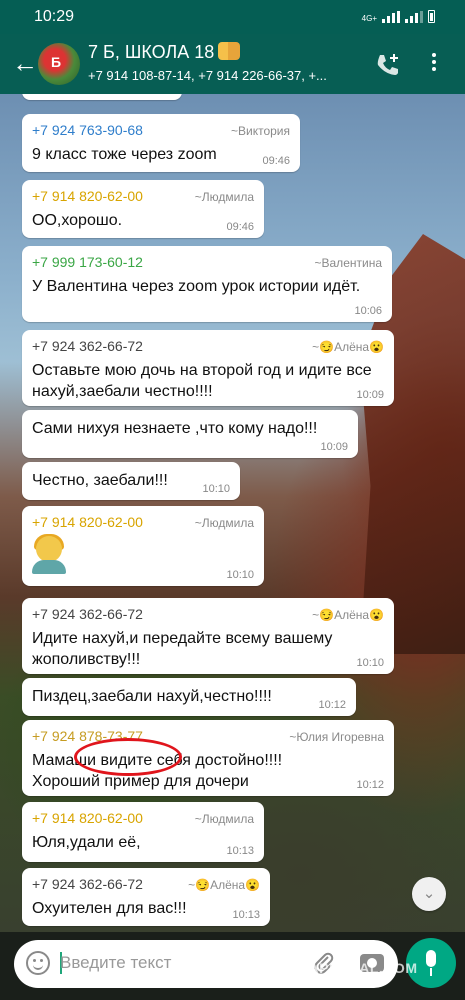 This screenshot has height=1000, width=465. What do you see at coordinates (87, 130) in the screenshot?
I see `sender-phone: +7 924 763-90-68` at bounding box center [87, 130].